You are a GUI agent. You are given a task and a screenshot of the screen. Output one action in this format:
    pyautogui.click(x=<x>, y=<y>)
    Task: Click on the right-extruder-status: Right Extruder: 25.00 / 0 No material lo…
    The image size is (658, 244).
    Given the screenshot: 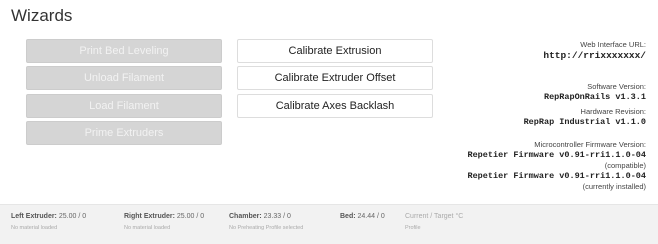 What is the action you would take?
    pyautogui.click(x=164, y=222)
    